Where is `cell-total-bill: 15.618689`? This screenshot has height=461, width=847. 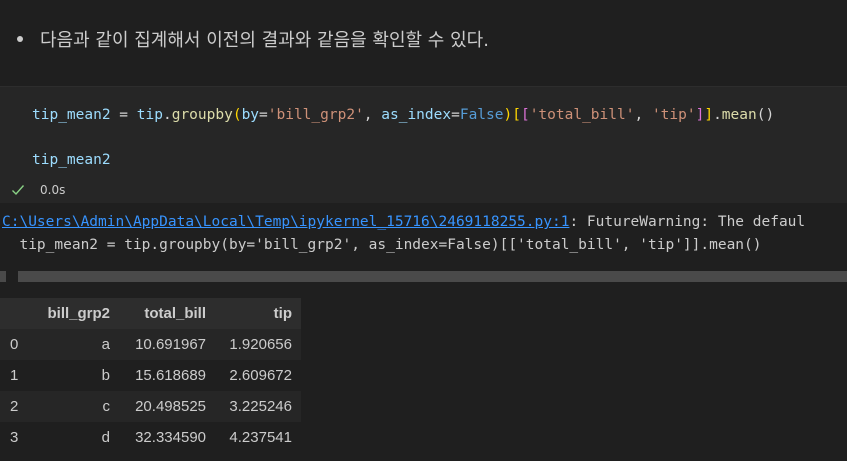 cell-total-bill: 15.618689 is located at coordinates (170, 375).